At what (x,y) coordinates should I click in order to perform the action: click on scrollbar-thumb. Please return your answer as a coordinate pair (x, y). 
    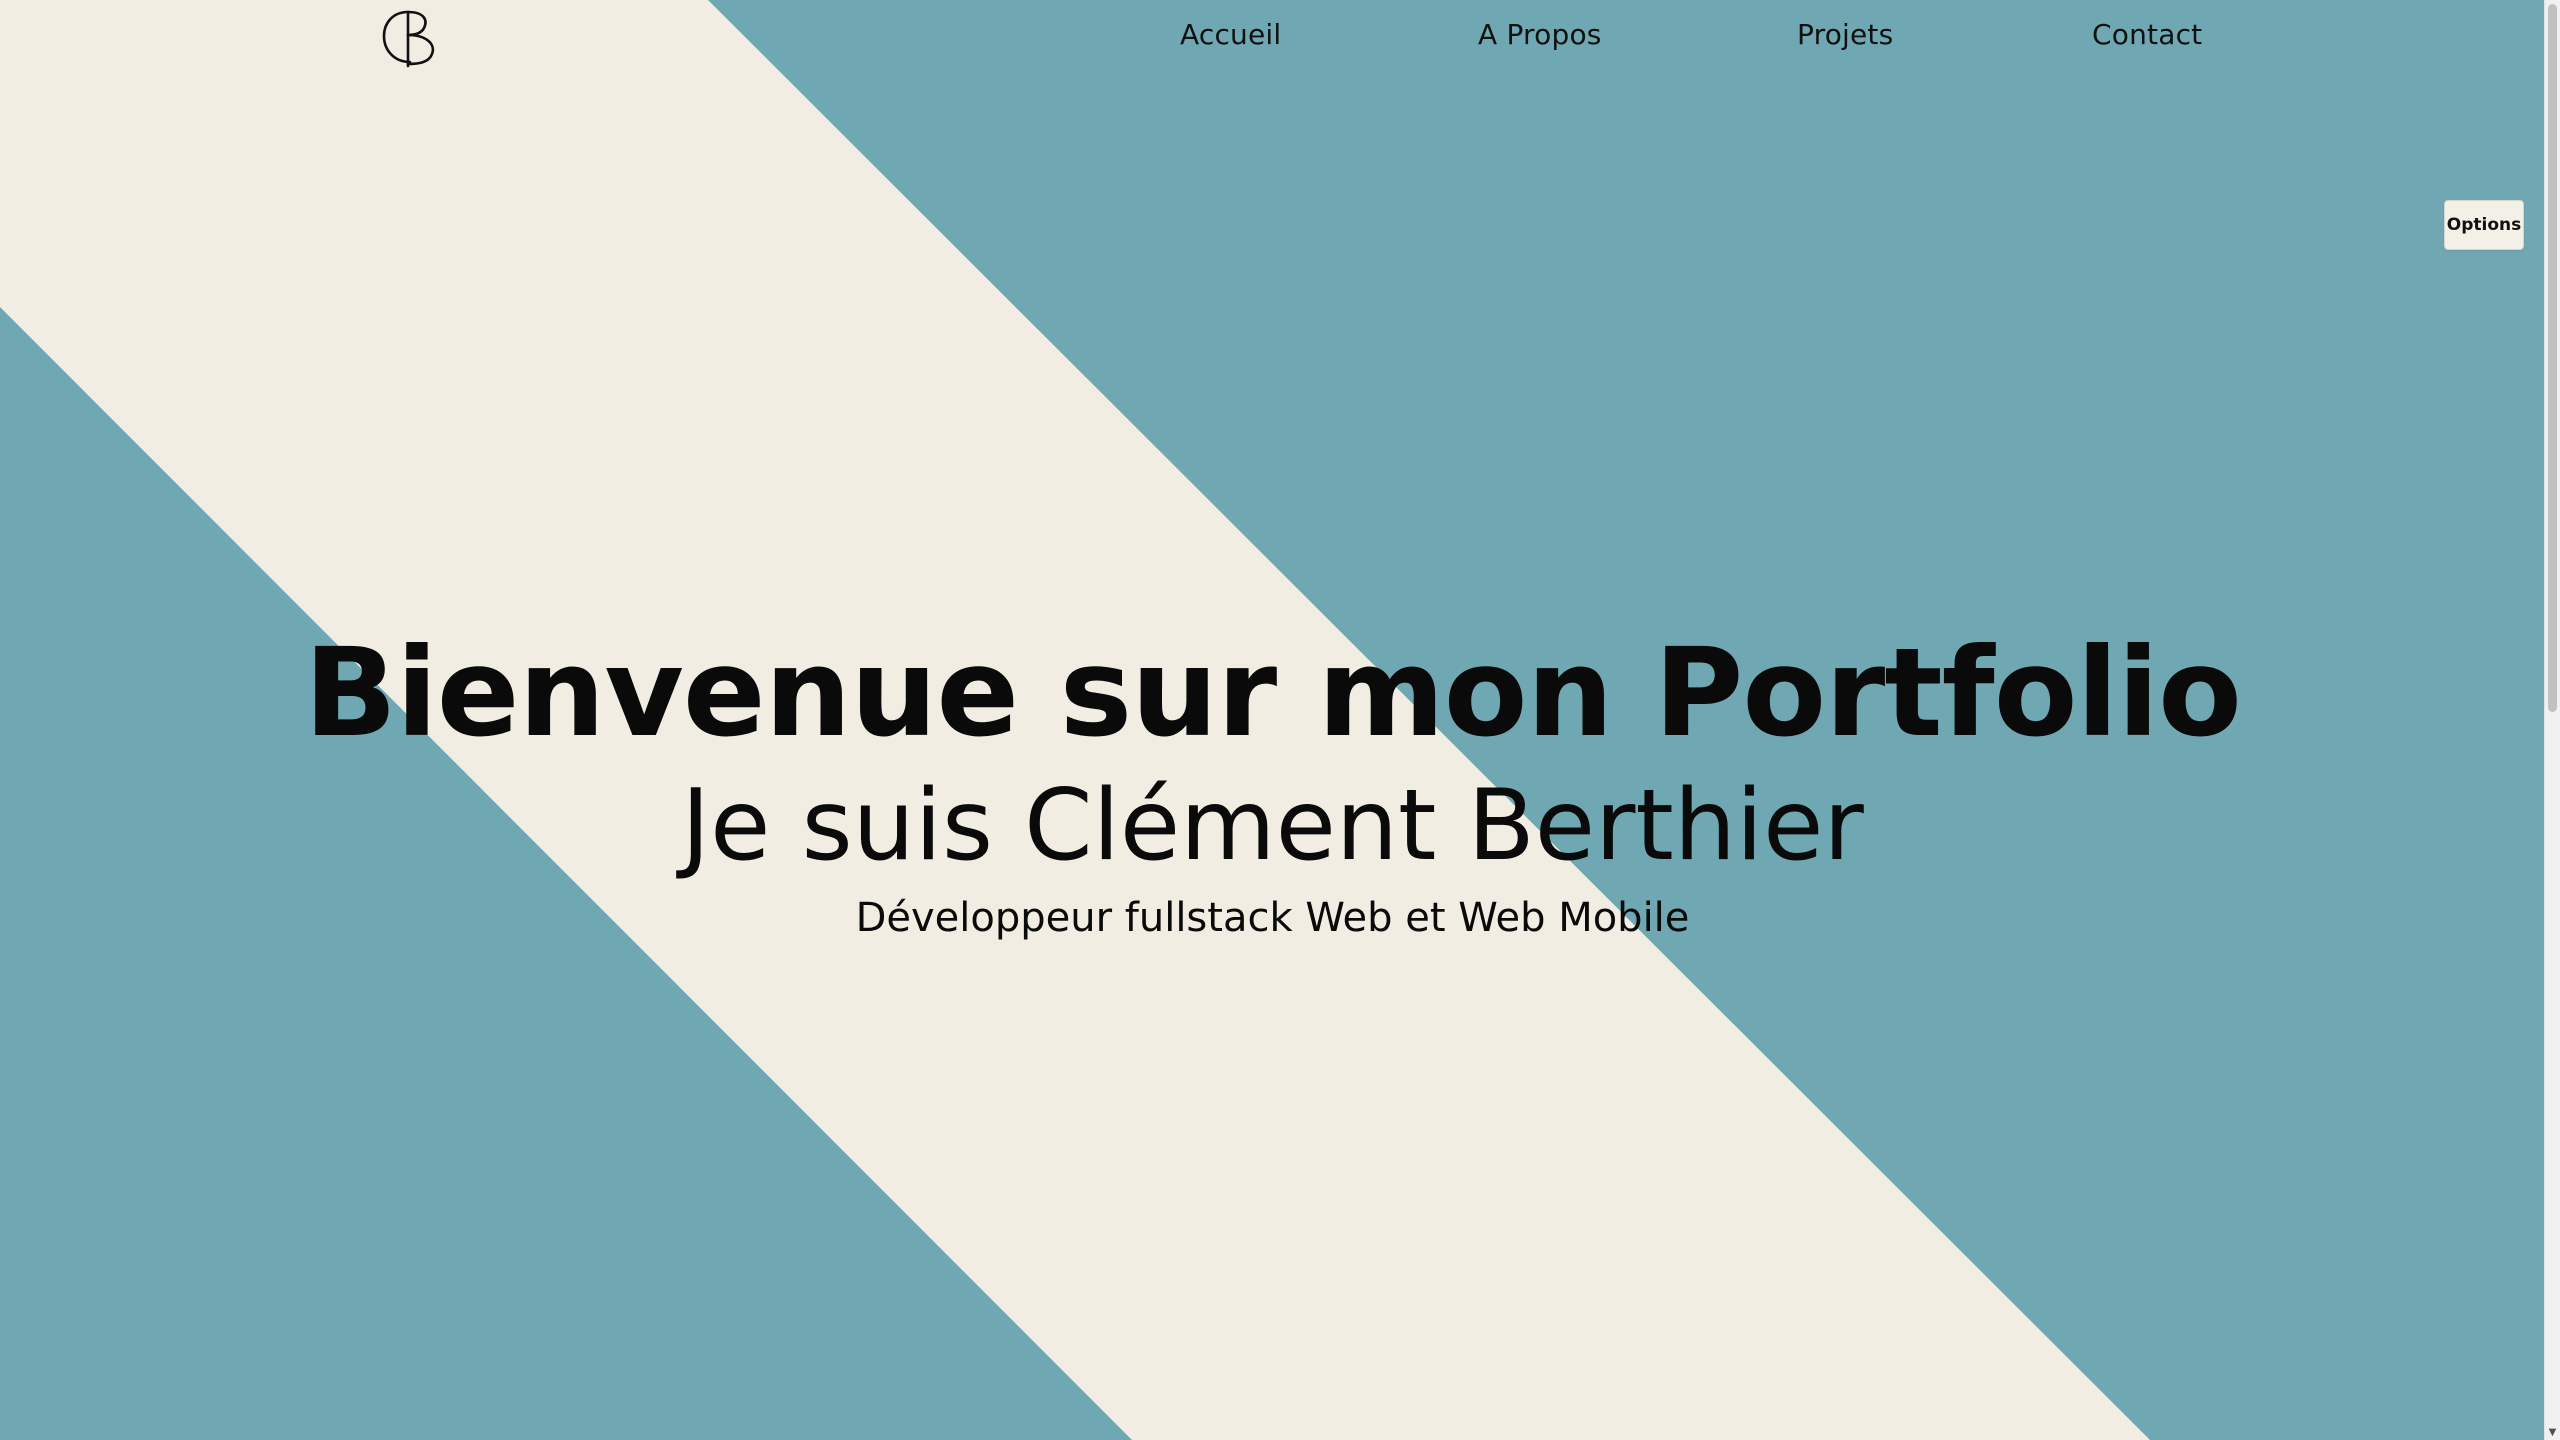
    Looking at the image, I should click on (2552, 358).